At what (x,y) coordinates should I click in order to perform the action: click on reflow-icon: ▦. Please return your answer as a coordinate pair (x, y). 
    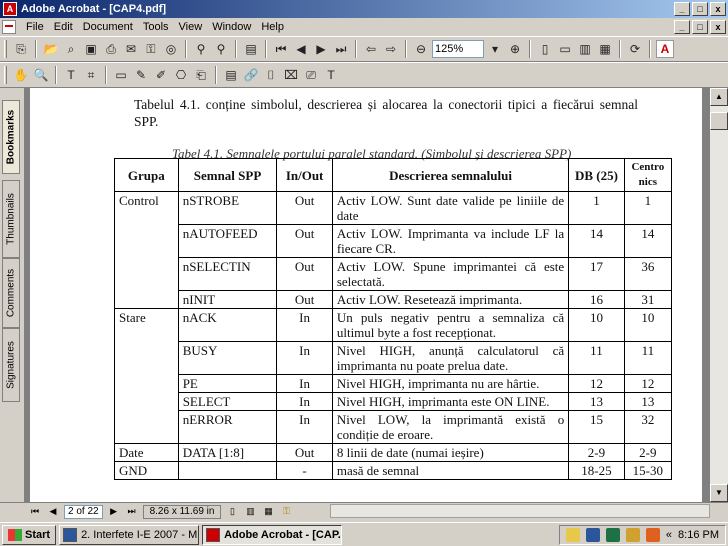
    Looking at the image, I should click on (605, 49).